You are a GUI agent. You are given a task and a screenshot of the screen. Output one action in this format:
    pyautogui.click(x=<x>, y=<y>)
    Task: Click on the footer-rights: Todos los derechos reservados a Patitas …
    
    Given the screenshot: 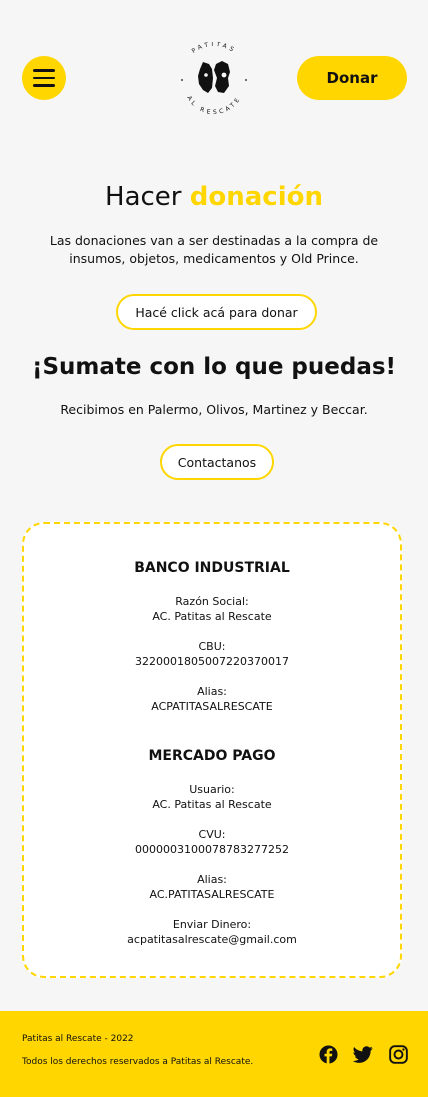 What is the action you would take?
    pyautogui.click(x=138, y=1062)
    